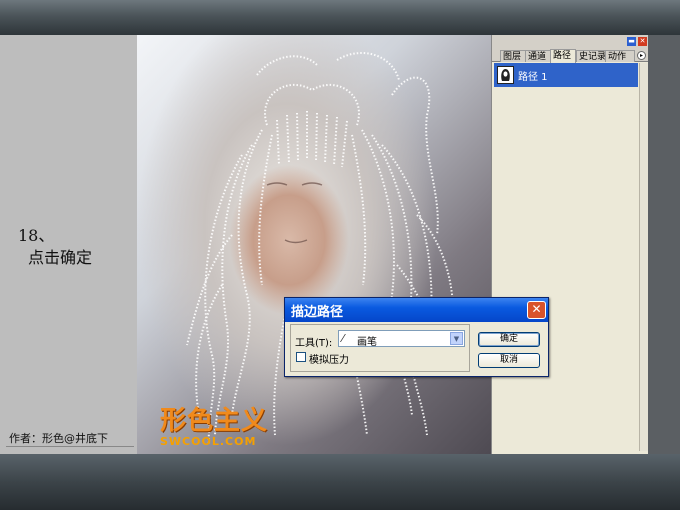 The height and width of the screenshot is (510, 680). Describe the element at coordinates (570, 41) in the screenshot. I see `panel-titlebar: ▬ ✕` at that location.